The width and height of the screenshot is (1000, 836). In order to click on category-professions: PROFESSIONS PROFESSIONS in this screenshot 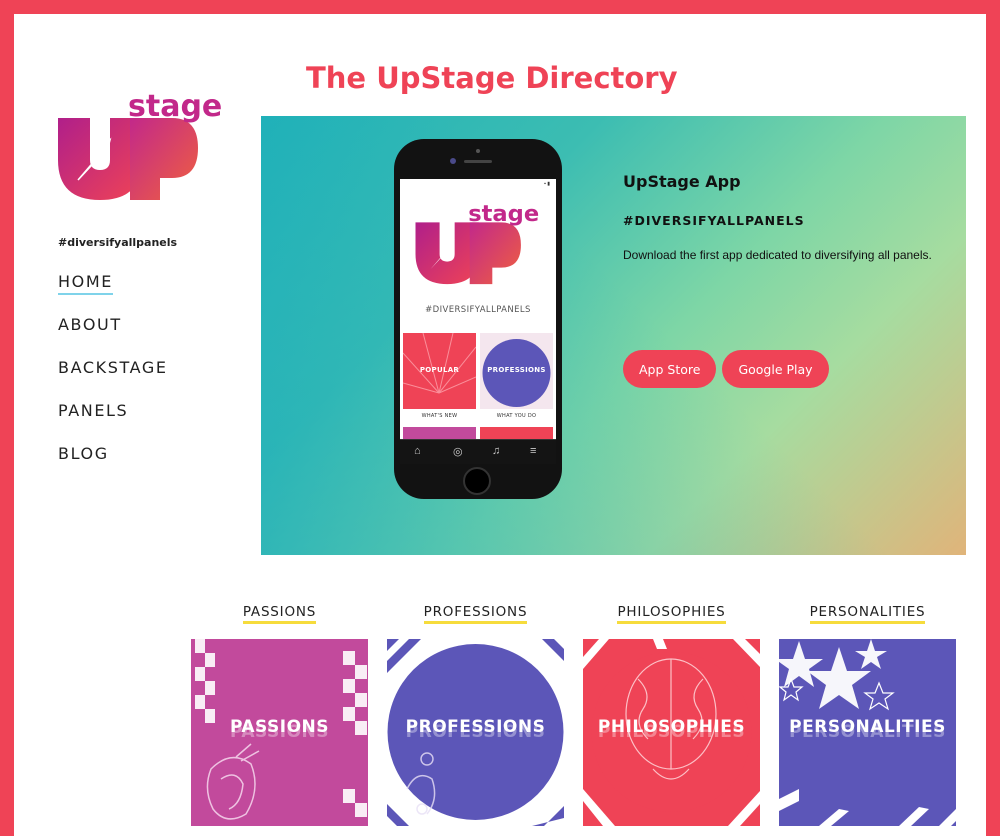, I will do `click(475, 715)`.